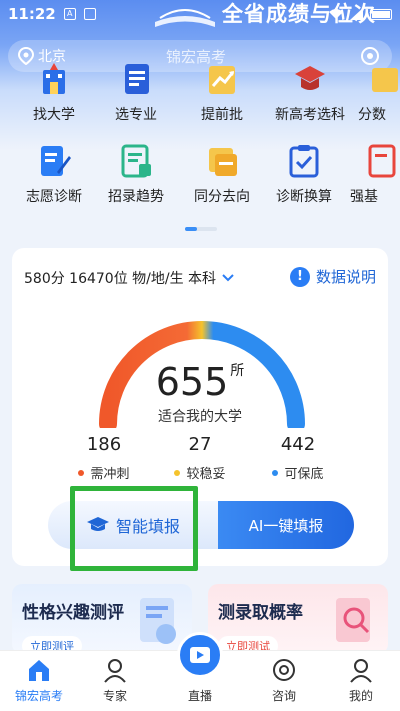  What do you see at coordinates (38, 696) in the screenshot?
I see `tab-label: 锦宏高考` at bounding box center [38, 696].